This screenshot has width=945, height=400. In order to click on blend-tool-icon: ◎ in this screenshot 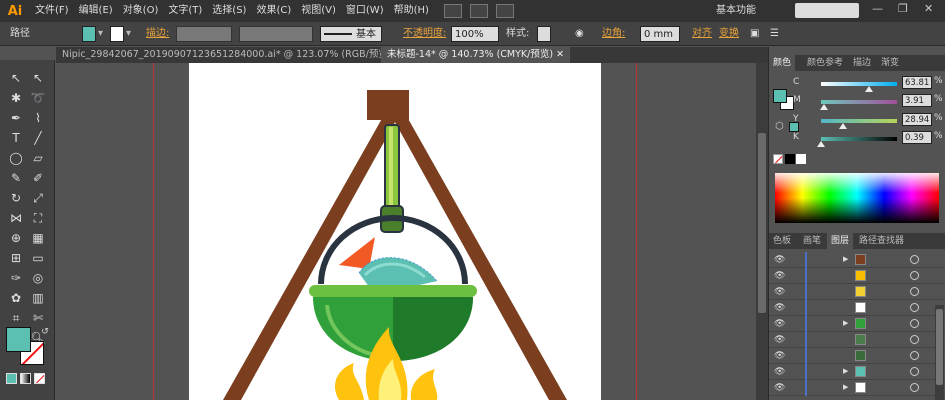, I will do `click(38, 278)`.